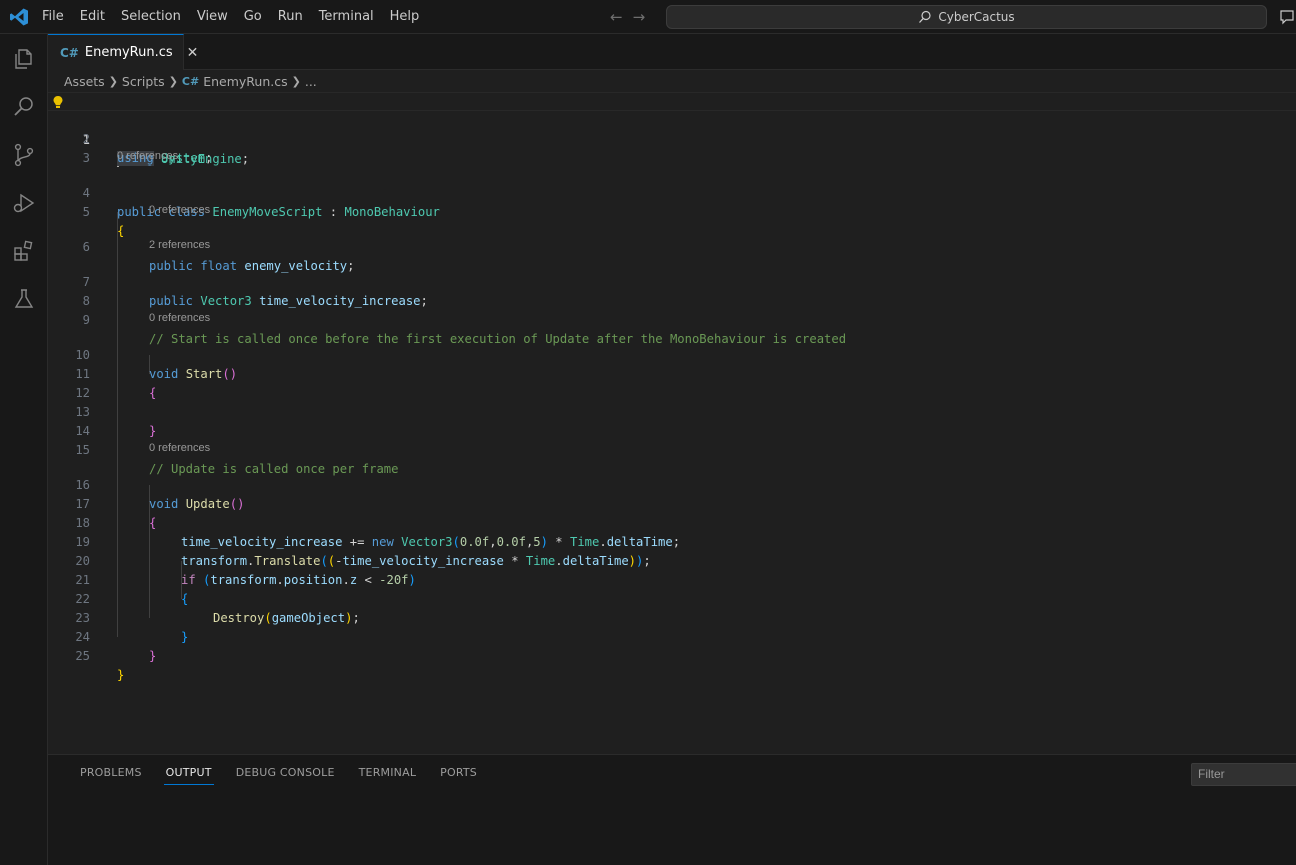  Describe the element at coordinates (405, 17) in the screenshot. I see `menu-help: Help` at that location.